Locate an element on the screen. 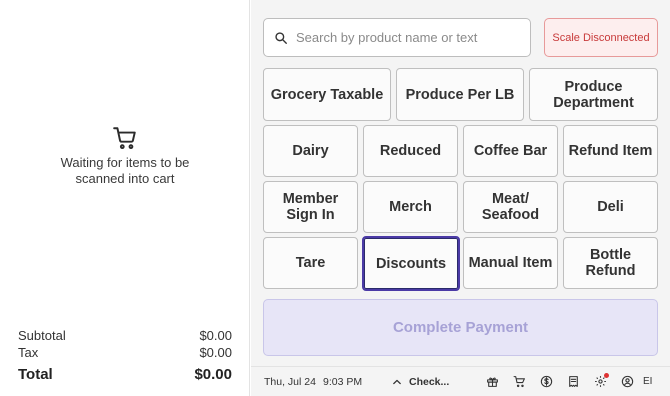 This screenshot has height=396, width=670. deli-button: Deli is located at coordinates (610, 207).